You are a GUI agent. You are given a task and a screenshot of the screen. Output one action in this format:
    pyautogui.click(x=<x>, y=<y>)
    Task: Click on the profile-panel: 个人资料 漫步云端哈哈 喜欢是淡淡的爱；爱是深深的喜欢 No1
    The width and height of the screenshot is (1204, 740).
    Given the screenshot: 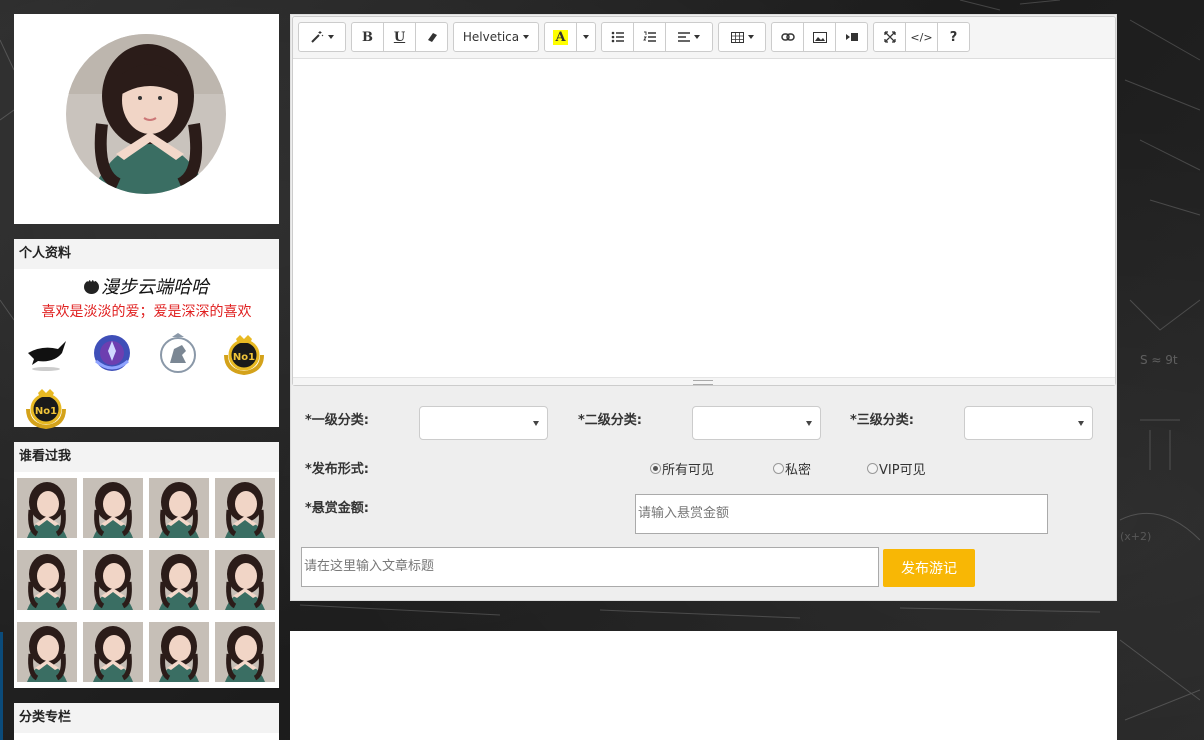 What is the action you would take?
    pyautogui.click(x=146, y=334)
    